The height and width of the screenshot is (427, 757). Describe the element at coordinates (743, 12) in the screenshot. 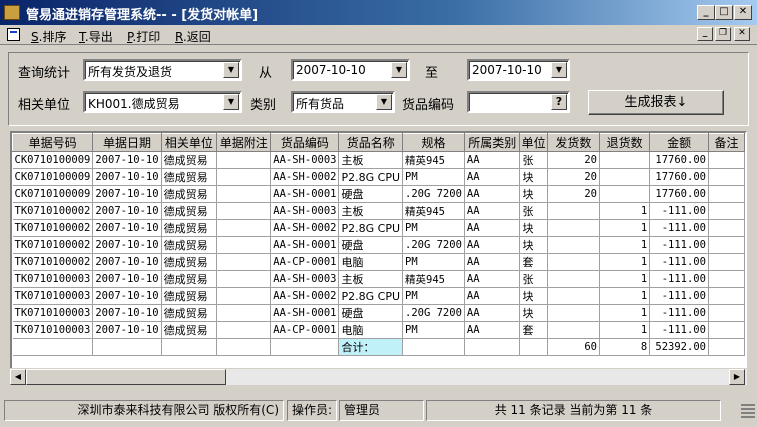

I see `close-button: ✕` at that location.